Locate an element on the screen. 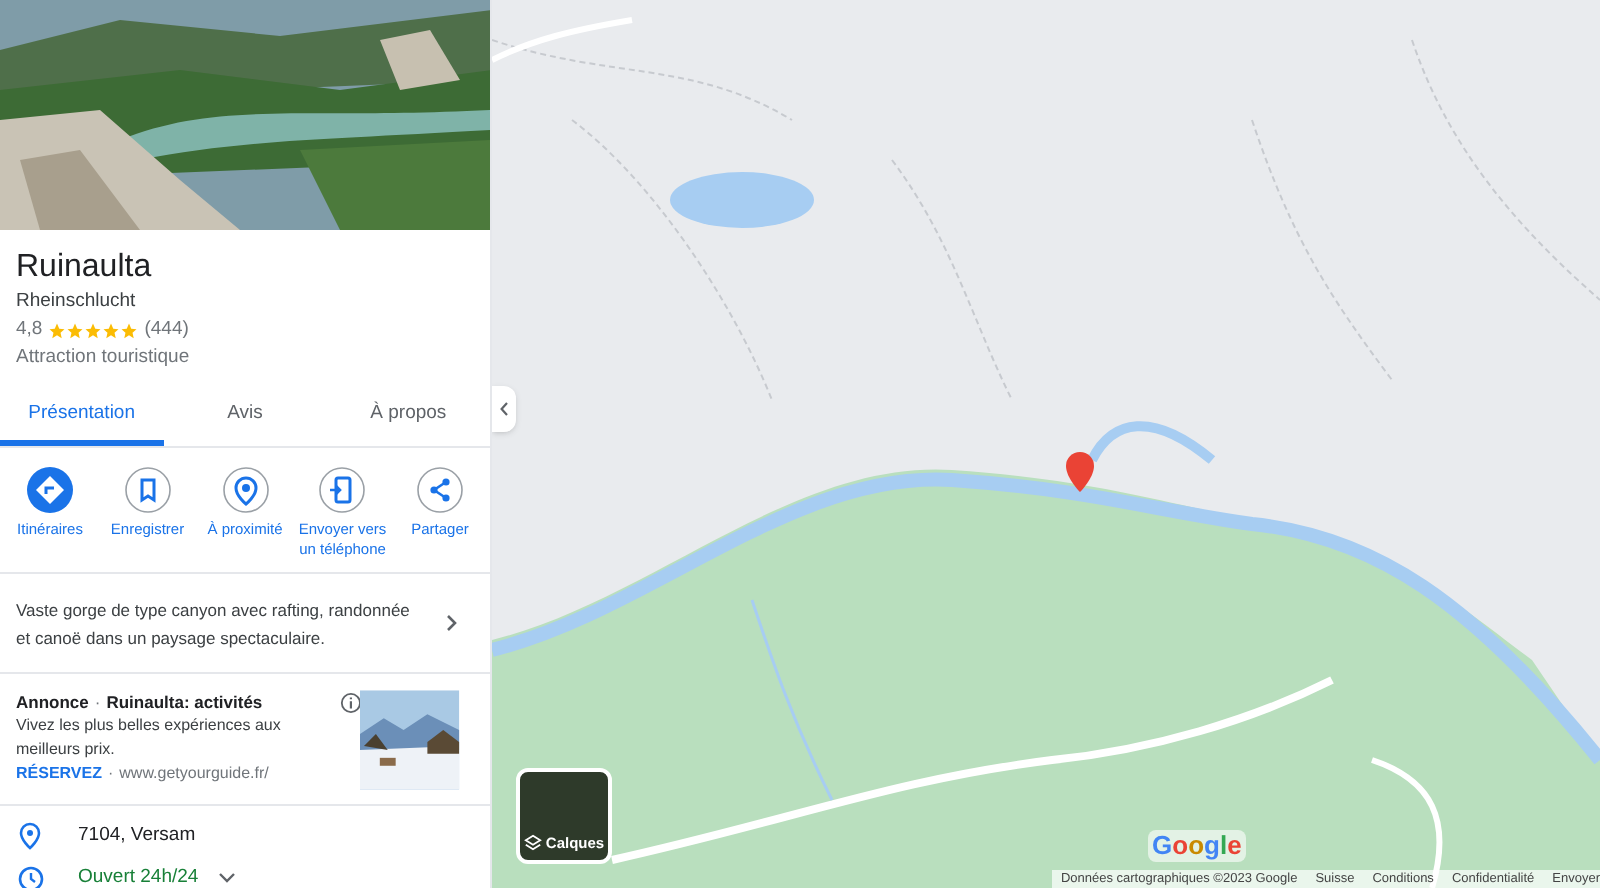  google-logo: Google is located at coordinates (1197, 846).